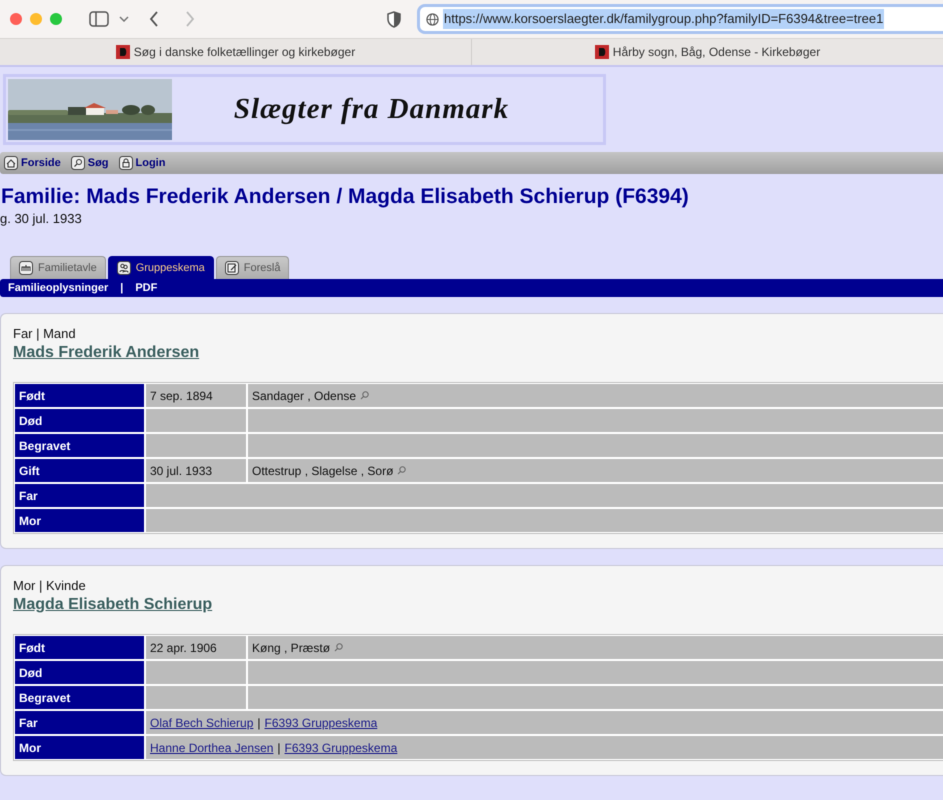 The height and width of the screenshot is (800, 943). What do you see at coordinates (253, 267) in the screenshot?
I see `tab: Foreslå` at bounding box center [253, 267].